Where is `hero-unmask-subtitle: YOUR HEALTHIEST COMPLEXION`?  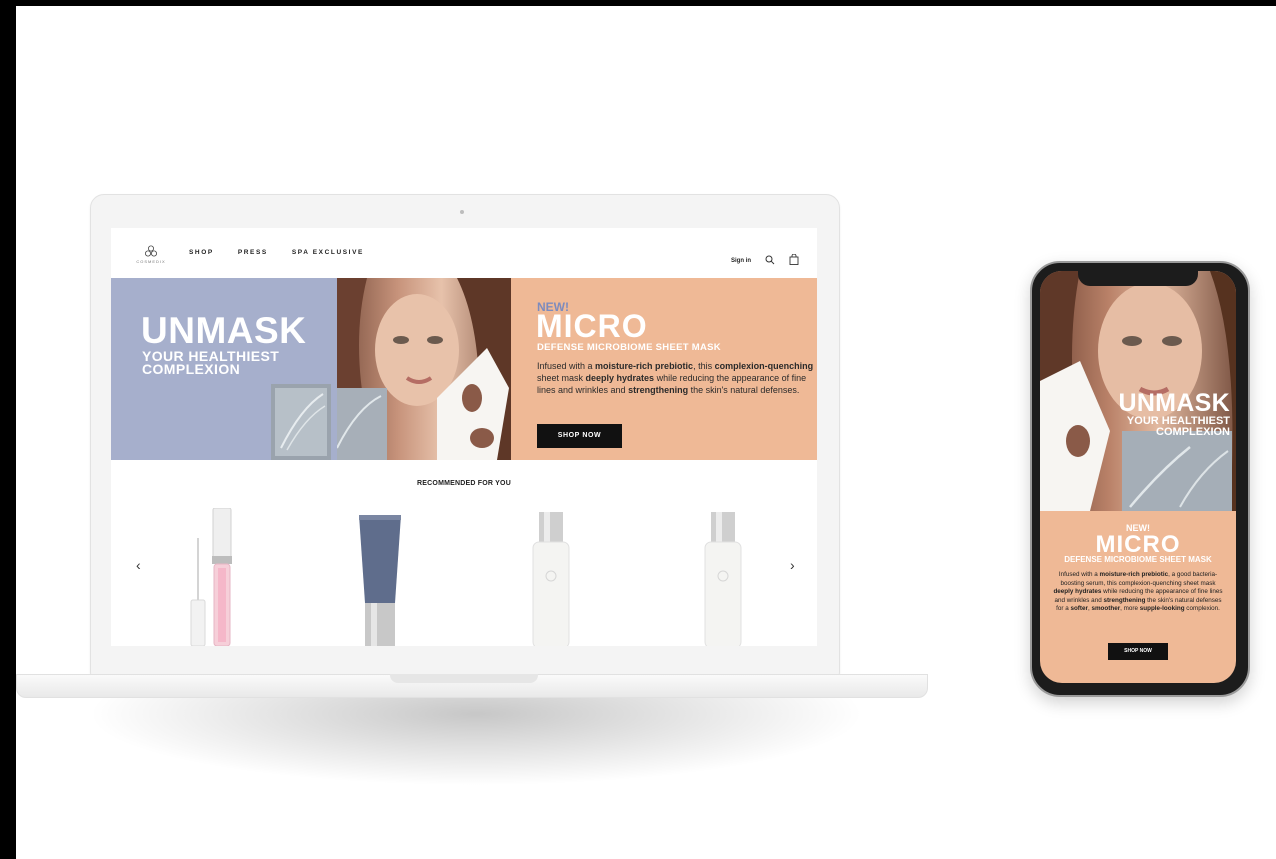
hero-unmask-subtitle: YOUR HEALTHIEST COMPLEXION is located at coordinates (210, 363).